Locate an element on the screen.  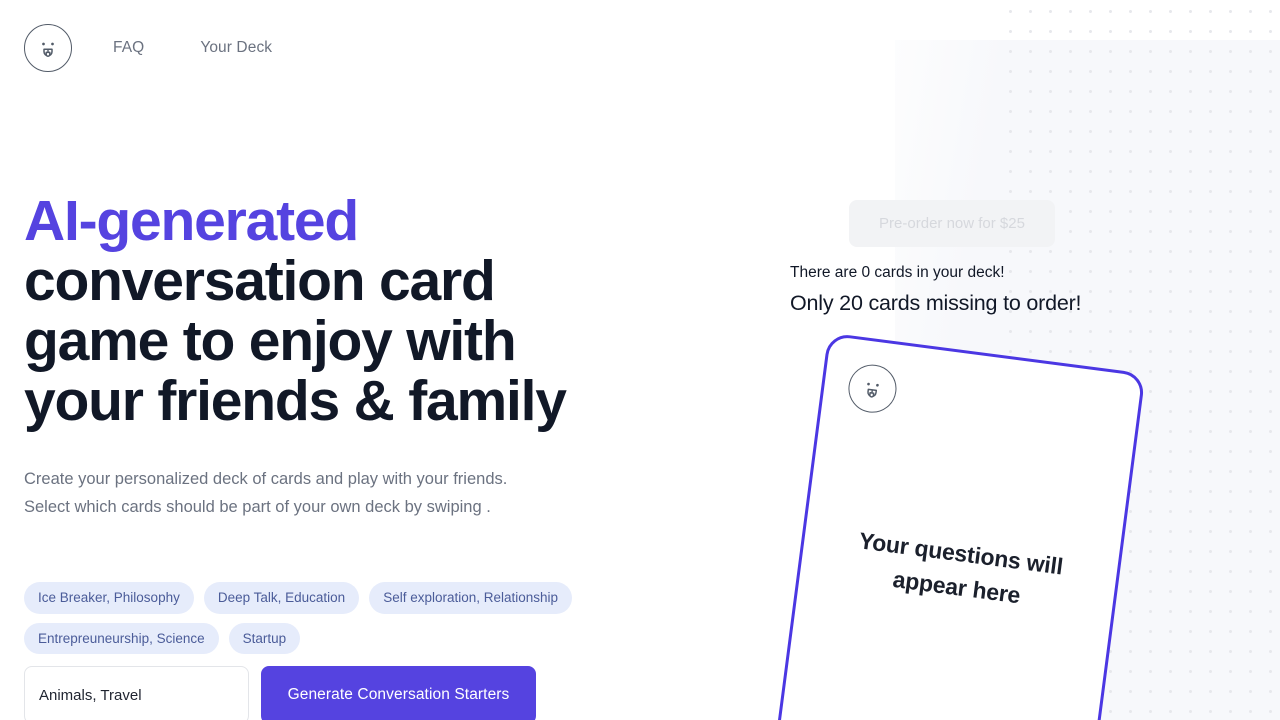
topic-tag-self-exploration-relationship: Self exploration, Relationship is located at coordinates (471, 598).